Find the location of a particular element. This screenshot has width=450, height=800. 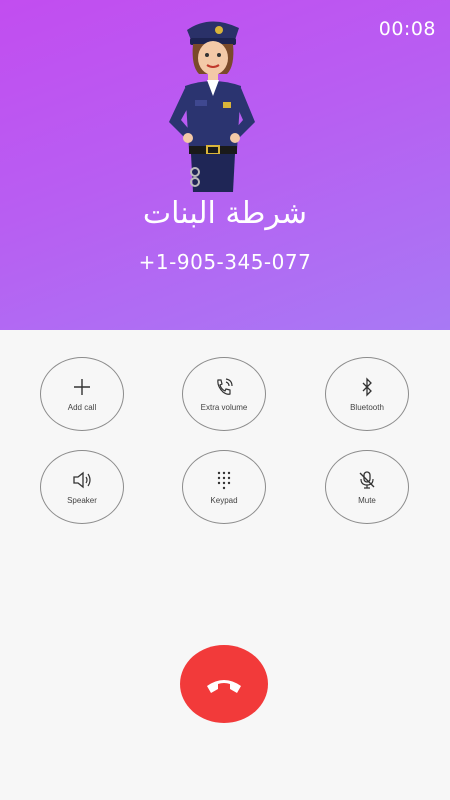

speaker-icon is located at coordinates (82, 479).